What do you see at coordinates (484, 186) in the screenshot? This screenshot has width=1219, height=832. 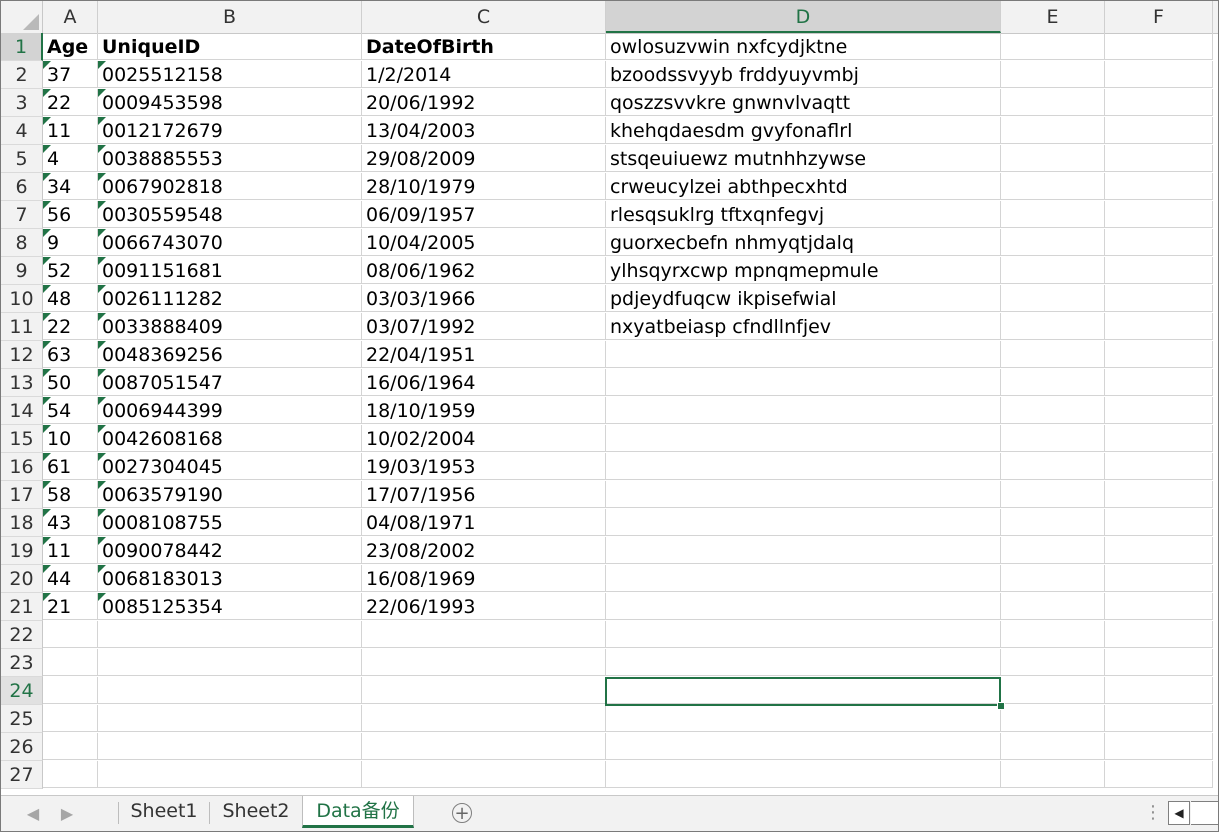 I see `cell-c: 28/10/1979` at bounding box center [484, 186].